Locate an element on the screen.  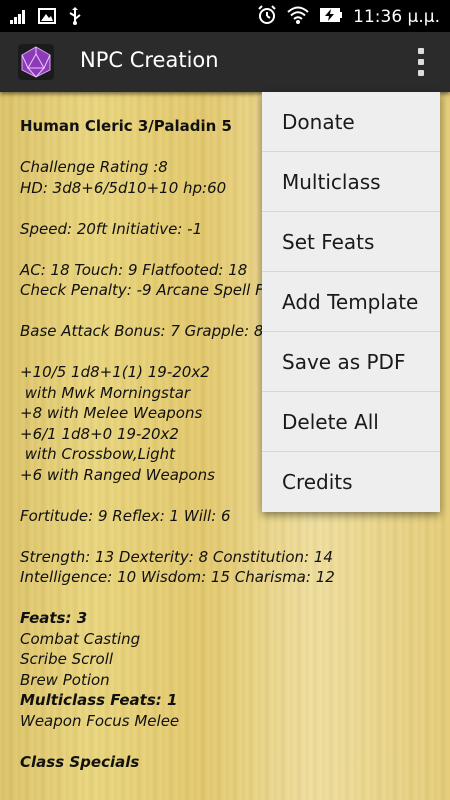
menu-item-delete-all: Delete All is located at coordinates (351, 422).